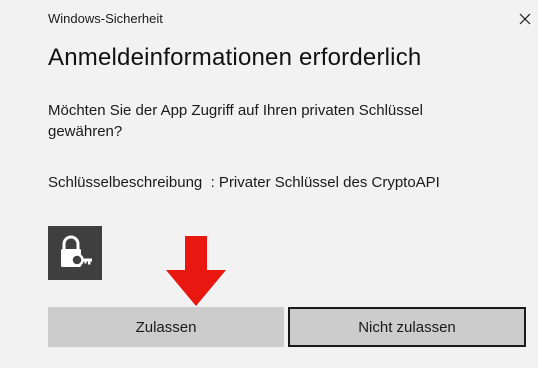 The width and height of the screenshot is (538, 368). I want to click on deny-button: Nicht zulassen, so click(407, 327).